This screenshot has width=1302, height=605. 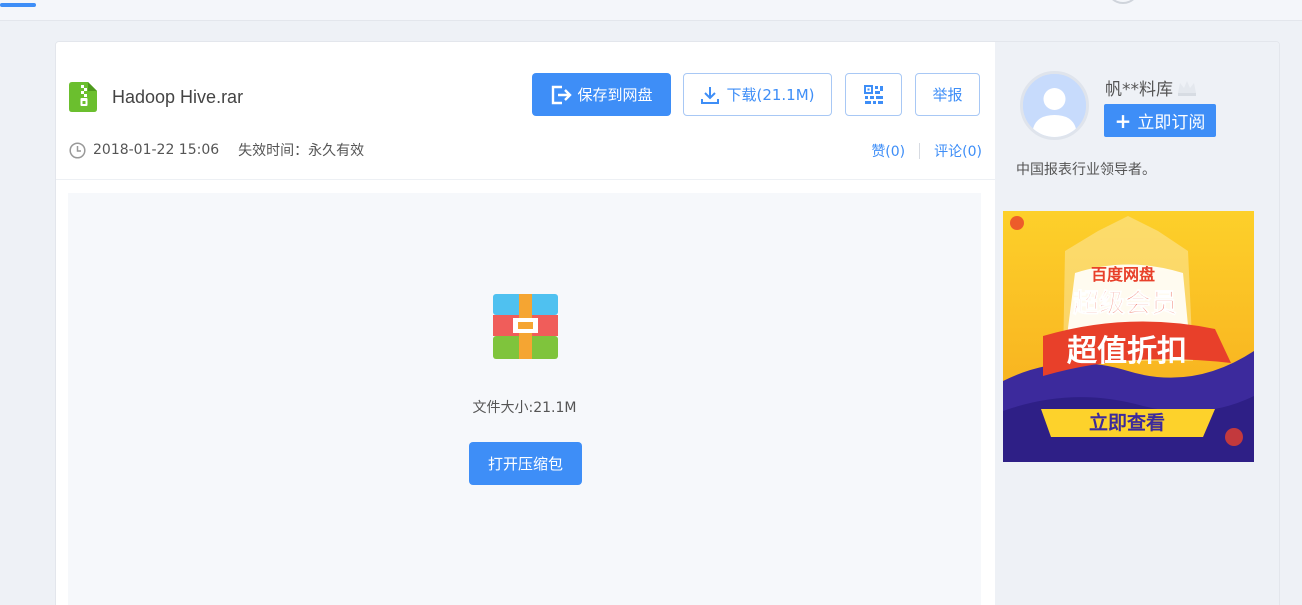 What do you see at coordinates (770, 95) in the screenshot?
I see `download-label: 下载(21.1M)` at bounding box center [770, 95].